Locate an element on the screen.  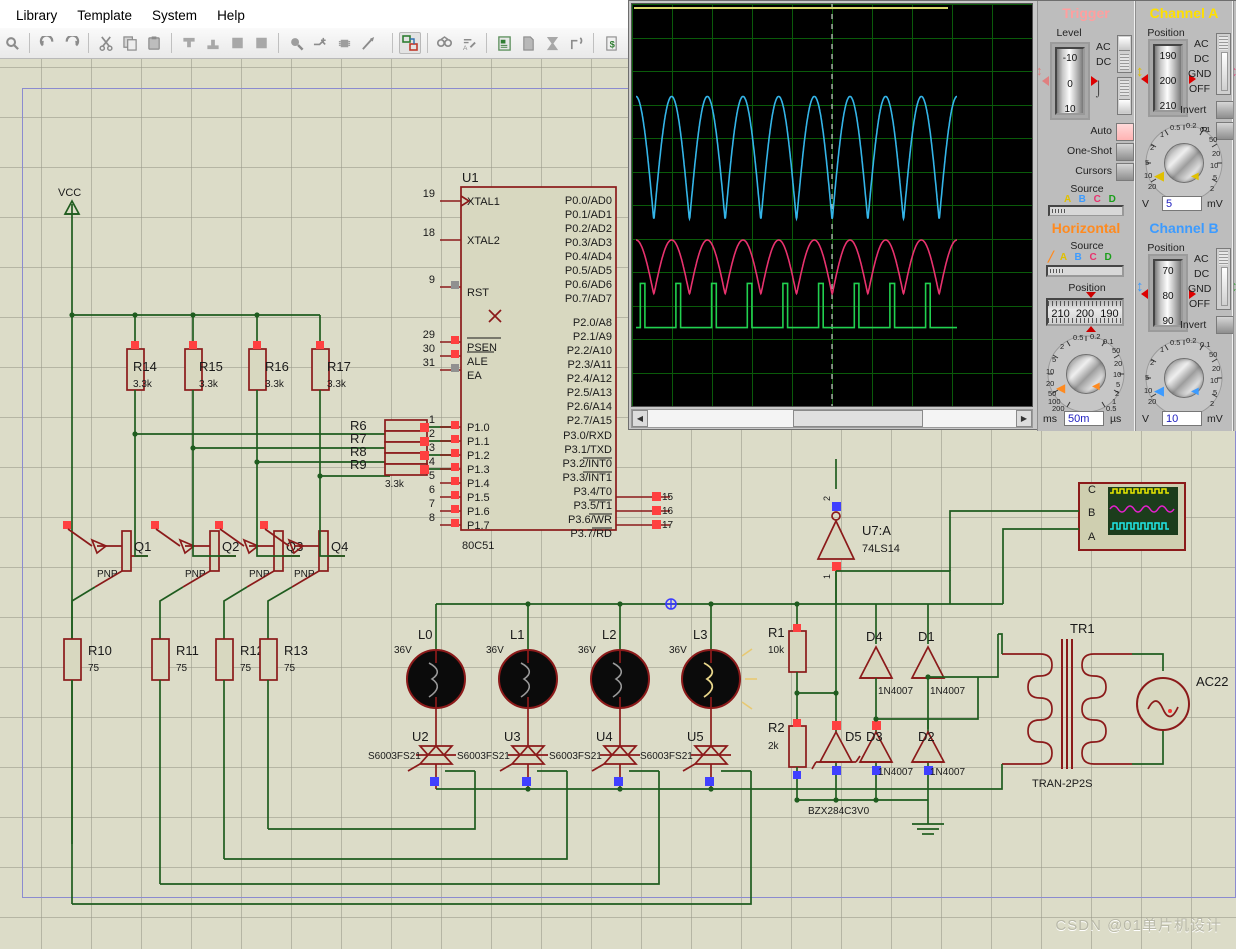
channel-b-gain-pointer-right: ◀ is located at coordinates (1195, 391).